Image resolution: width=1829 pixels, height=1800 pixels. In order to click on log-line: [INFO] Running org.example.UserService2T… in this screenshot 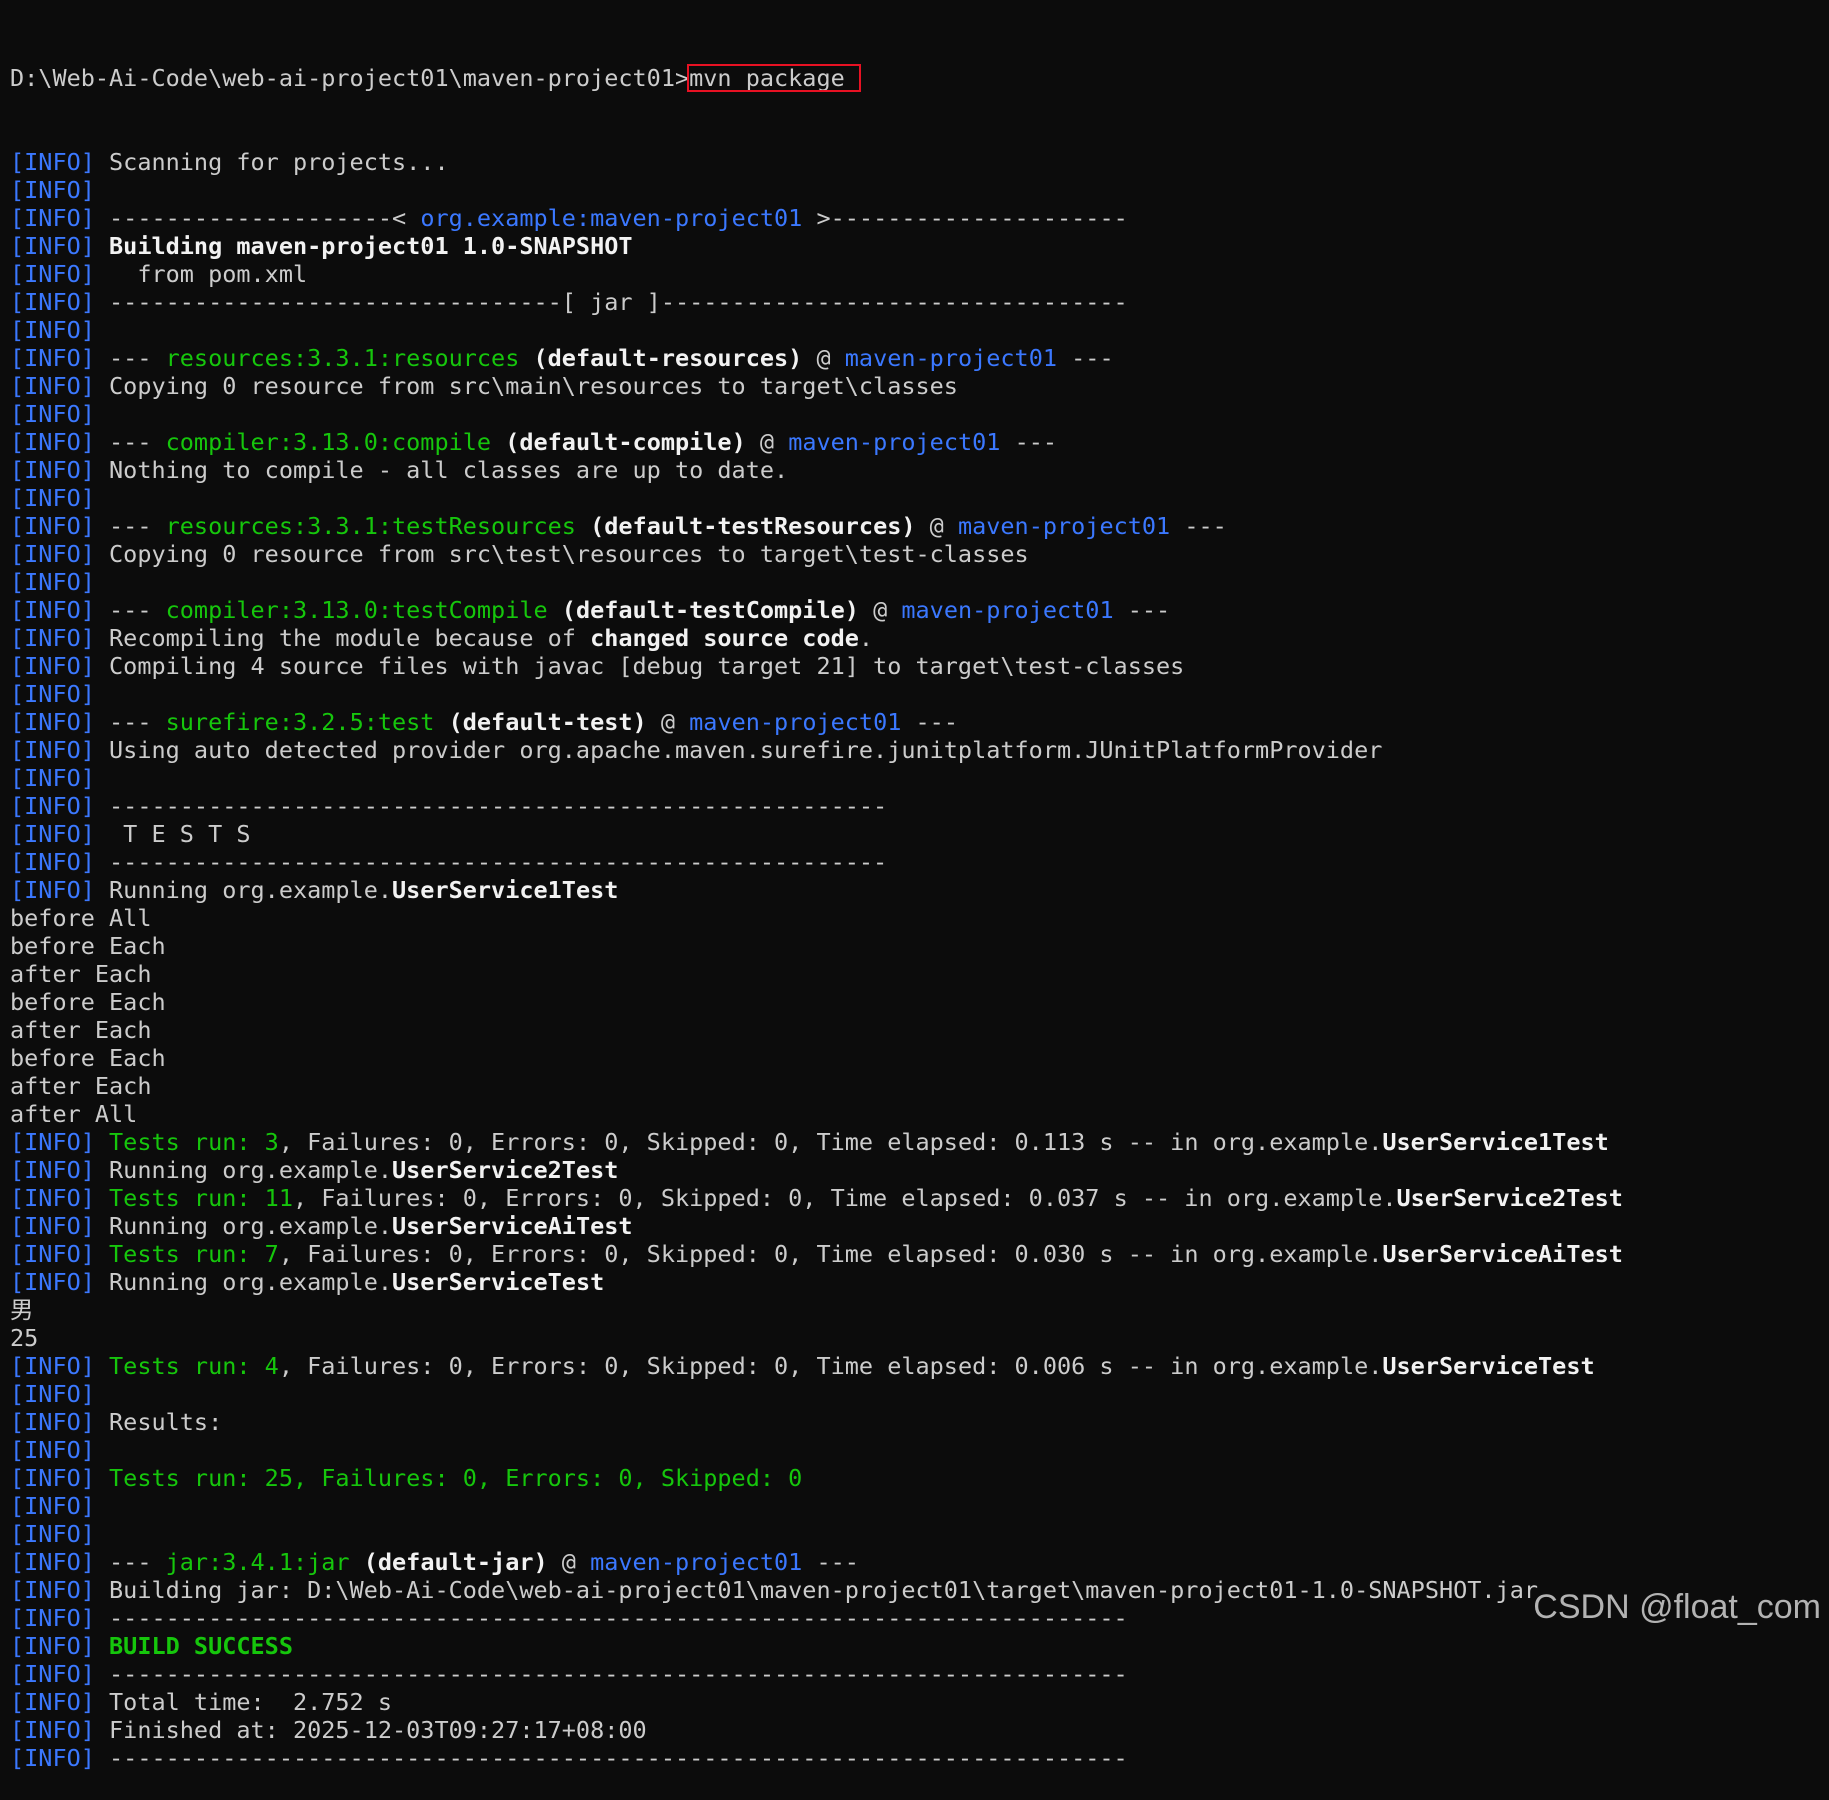, I will do `click(915, 1170)`.